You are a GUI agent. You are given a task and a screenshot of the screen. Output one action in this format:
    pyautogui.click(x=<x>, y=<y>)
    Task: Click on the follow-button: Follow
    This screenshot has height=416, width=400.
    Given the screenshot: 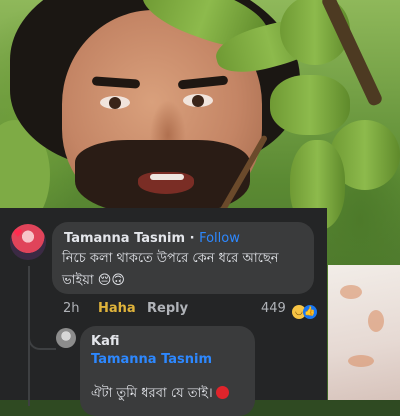 What is the action you would take?
    pyautogui.click(x=219, y=238)
    